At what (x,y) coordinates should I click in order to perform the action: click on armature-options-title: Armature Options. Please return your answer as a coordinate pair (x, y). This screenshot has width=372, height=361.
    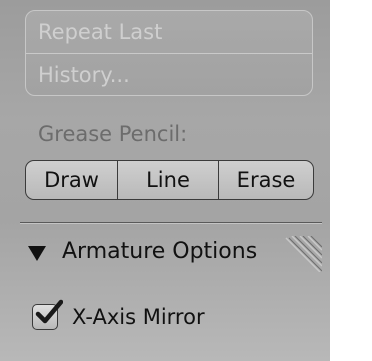
    Looking at the image, I should click on (160, 251).